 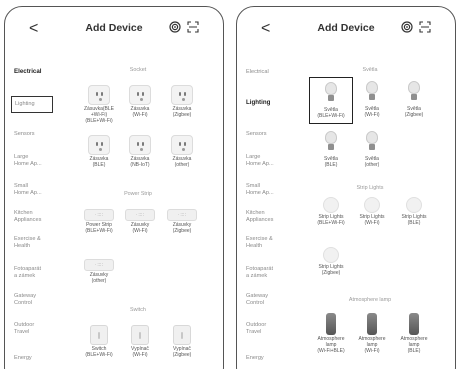 I want to click on device-option-label: Zásuvka (NB-IoT), so click(x=140, y=162).